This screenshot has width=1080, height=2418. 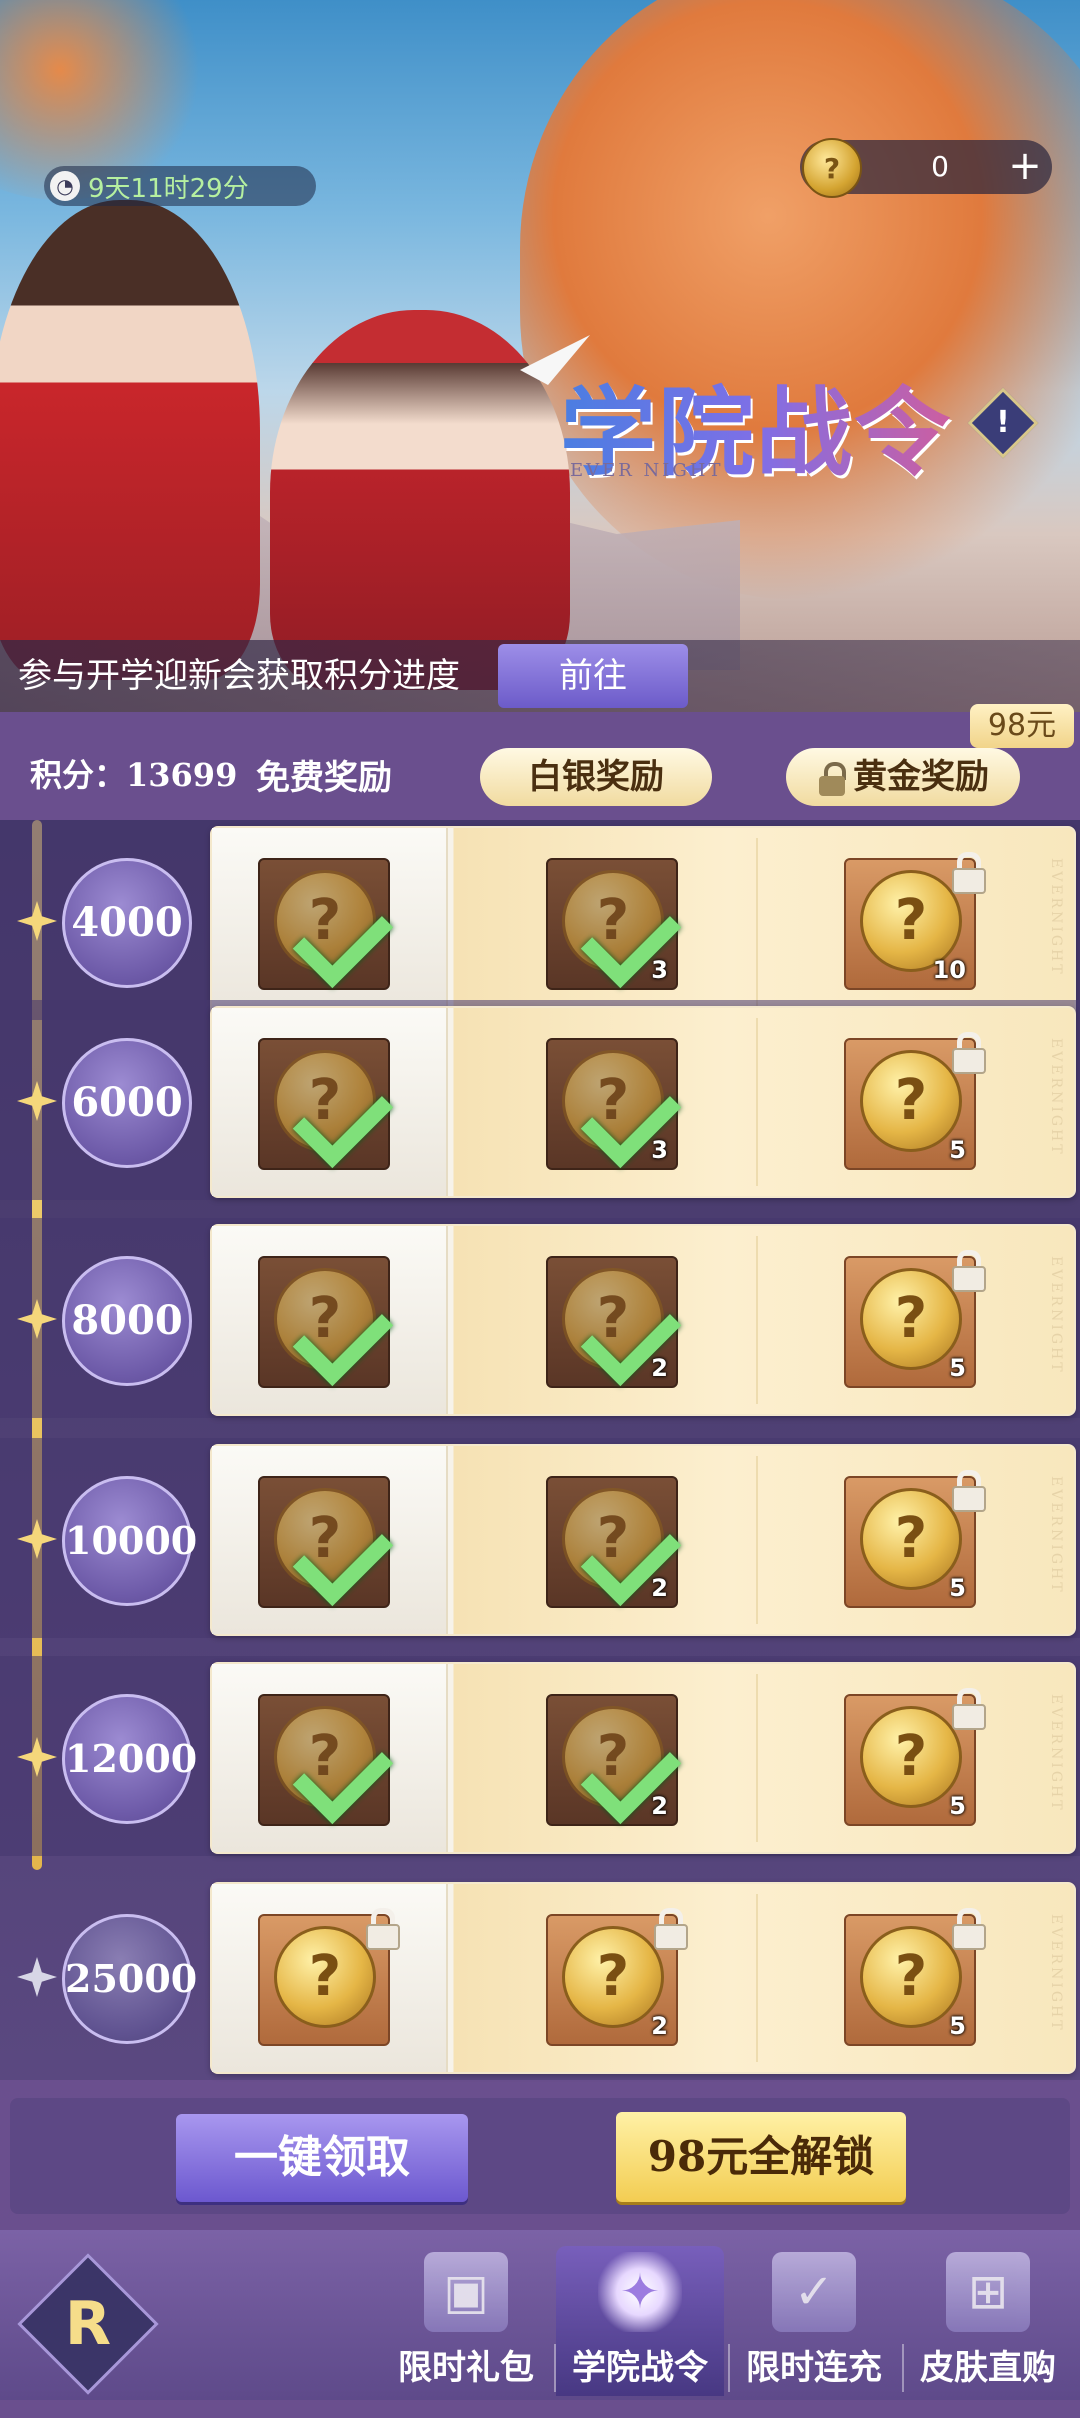 I want to click on character-boy-illustration, so click(x=130, y=440).